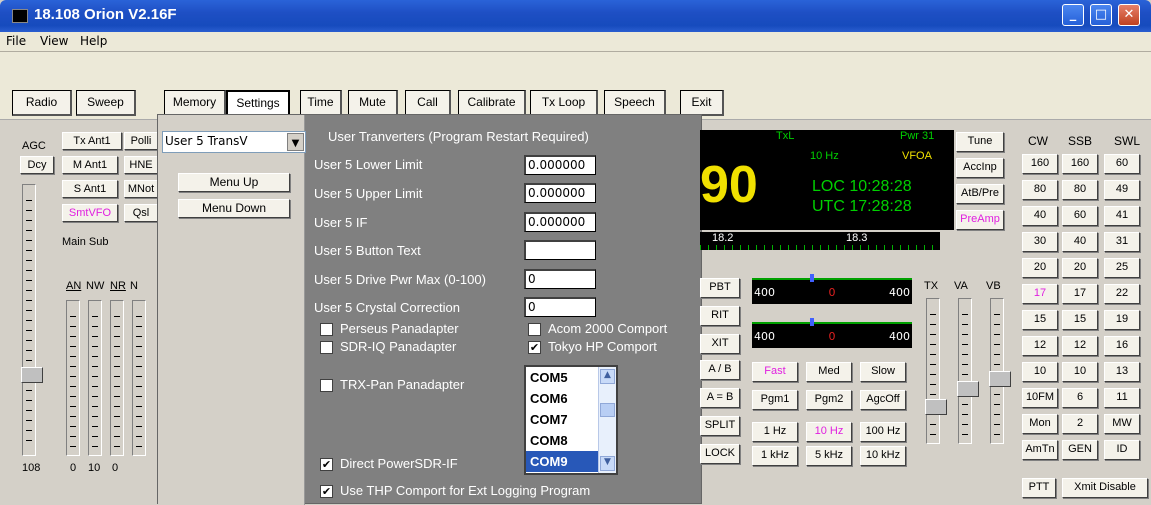 This screenshot has height=505, width=1151. I want to click on band-button: MW, so click(1122, 424).